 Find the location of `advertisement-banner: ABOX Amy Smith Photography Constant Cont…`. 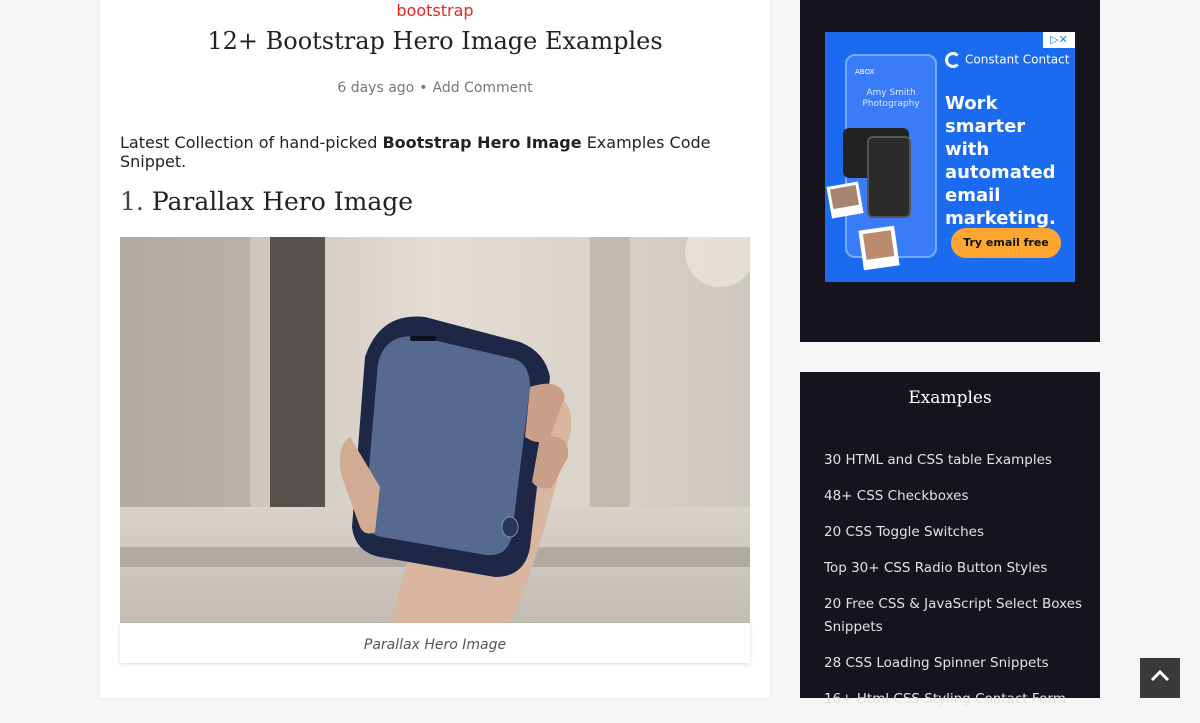

advertisement-banner: ABOX Amy Smith Photography Constant Cont… is located at coordinates (950, 157).